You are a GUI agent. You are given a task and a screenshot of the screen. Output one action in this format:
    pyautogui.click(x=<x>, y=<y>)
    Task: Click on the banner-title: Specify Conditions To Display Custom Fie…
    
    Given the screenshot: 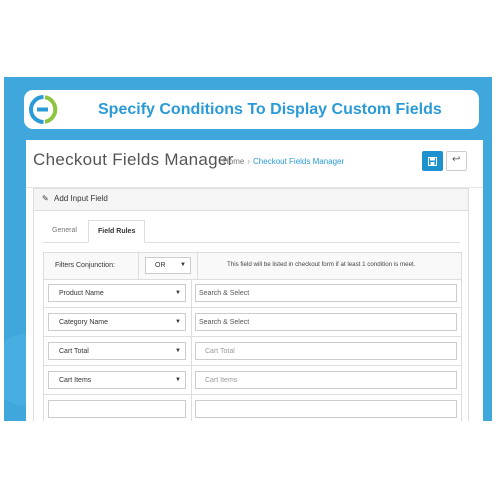 What is the action you would take?
    pyautogui.click(x=270, y=109)
    